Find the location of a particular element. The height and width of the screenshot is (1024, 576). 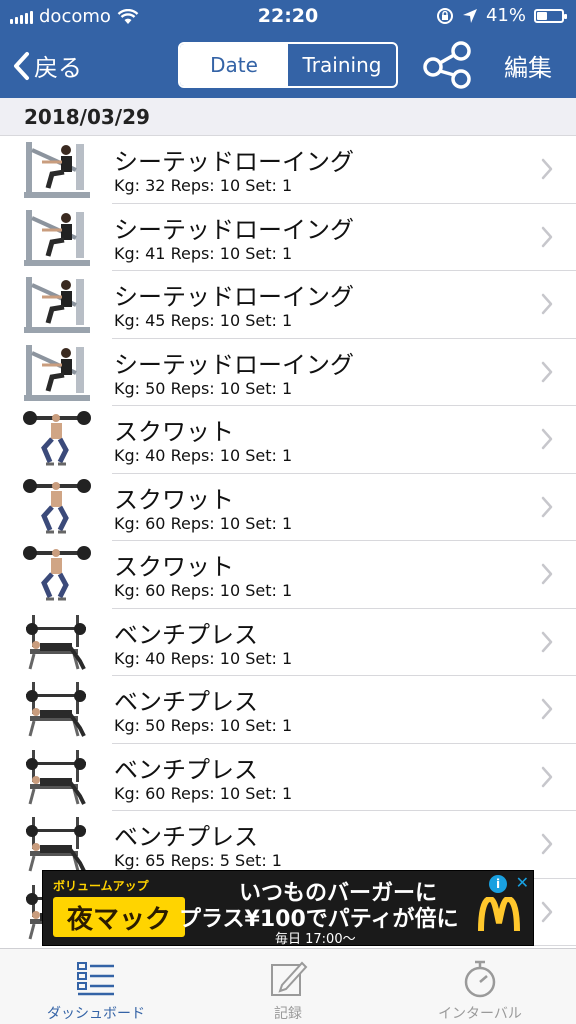

tab-dashboard-label: ダッシュボード is located at coordinates (96, 1014).